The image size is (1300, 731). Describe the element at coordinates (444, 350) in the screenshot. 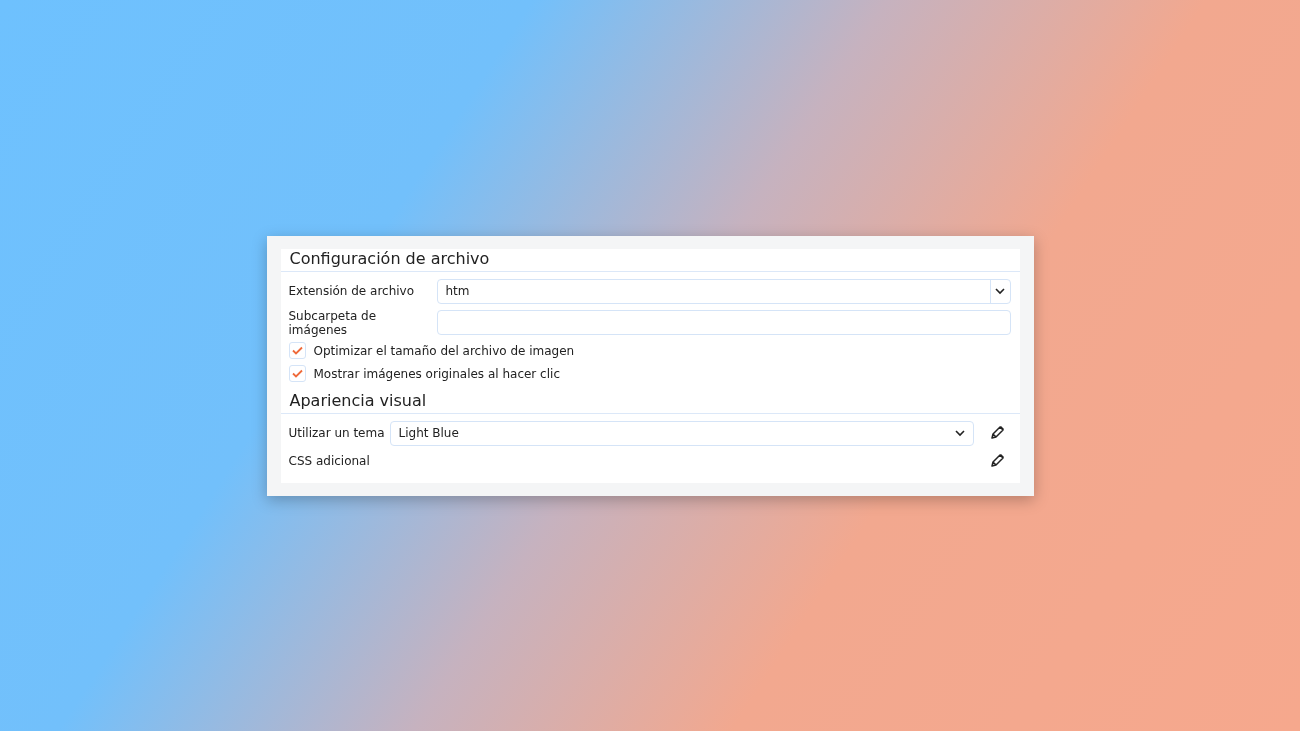

I see `checkbox-label: Optimizar el tamaño del archivo de imagen` at that location.